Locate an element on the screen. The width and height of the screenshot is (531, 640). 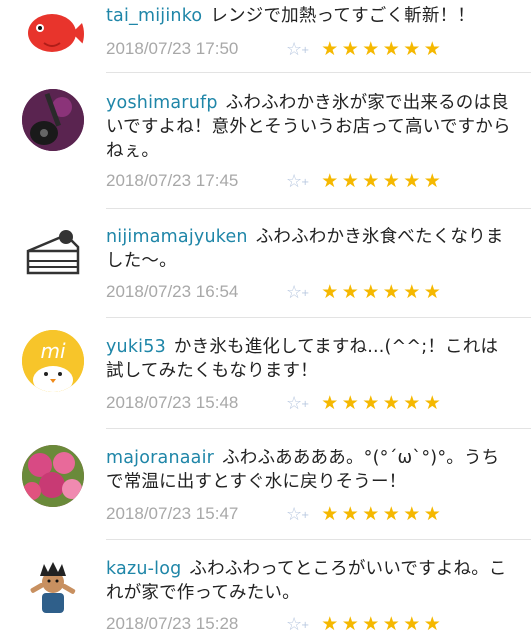
comment-body: レンジで加熱ってすごく斬新！！ is located at coordinates (342, 16).